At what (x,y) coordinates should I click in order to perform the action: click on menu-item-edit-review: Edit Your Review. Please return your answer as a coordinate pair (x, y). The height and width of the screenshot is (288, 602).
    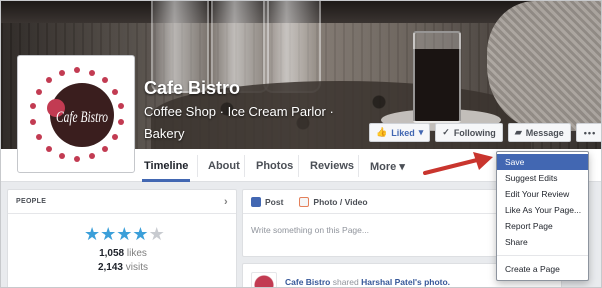
    Looking at the image, I should click on (542, 194).